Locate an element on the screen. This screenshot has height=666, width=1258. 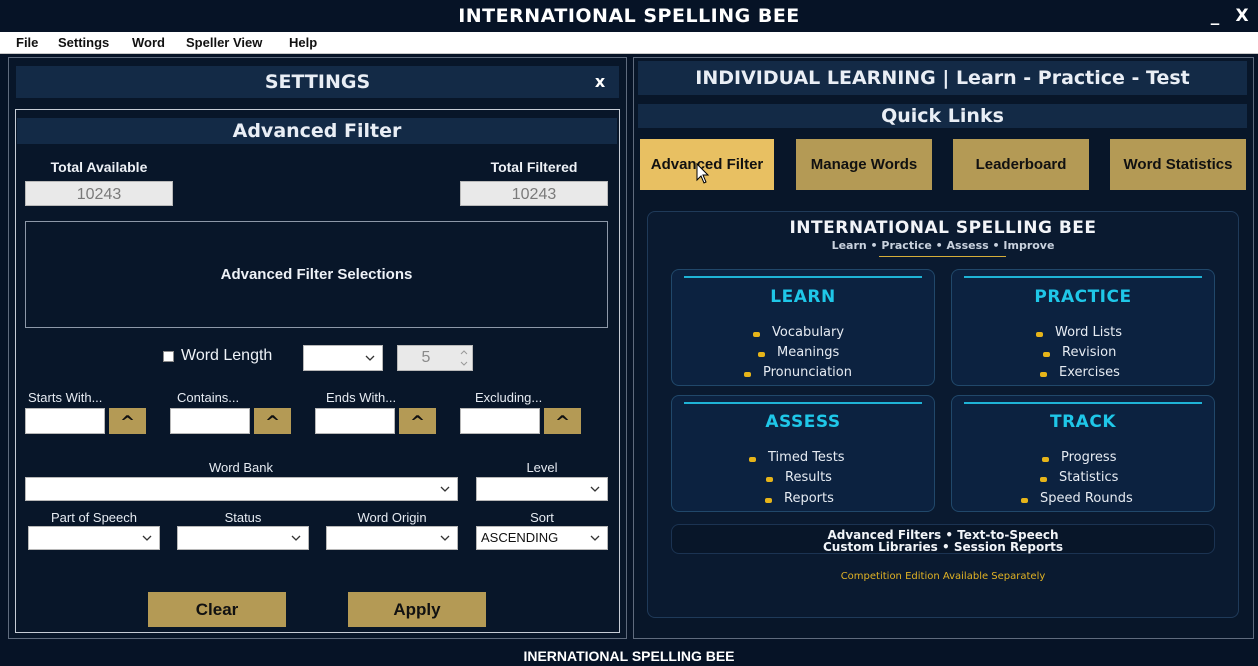
learn-item: Pronunciation is located at coordinates (807, 372).